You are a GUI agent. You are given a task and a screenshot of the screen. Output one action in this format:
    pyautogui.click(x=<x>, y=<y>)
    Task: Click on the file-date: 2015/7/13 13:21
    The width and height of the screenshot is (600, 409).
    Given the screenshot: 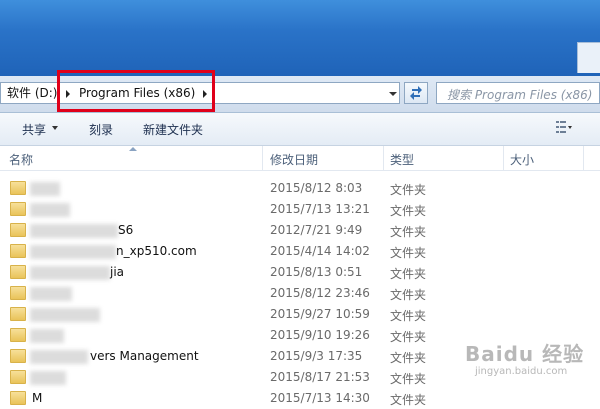 What is the action you would take?
    pyautogui.click(x=320, y=209)
    